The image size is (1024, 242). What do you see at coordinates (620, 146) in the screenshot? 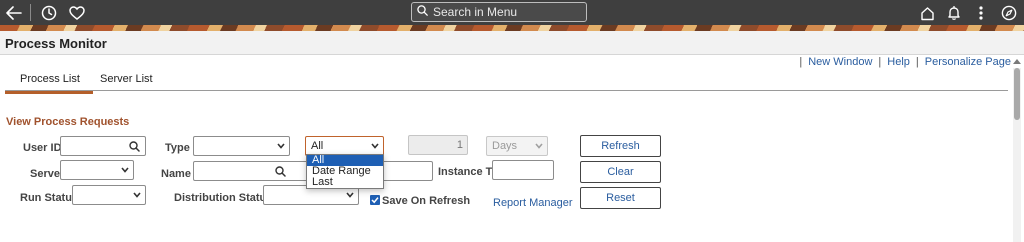
I see `refresh-button: Refresh` at bounding box center [620, 146].